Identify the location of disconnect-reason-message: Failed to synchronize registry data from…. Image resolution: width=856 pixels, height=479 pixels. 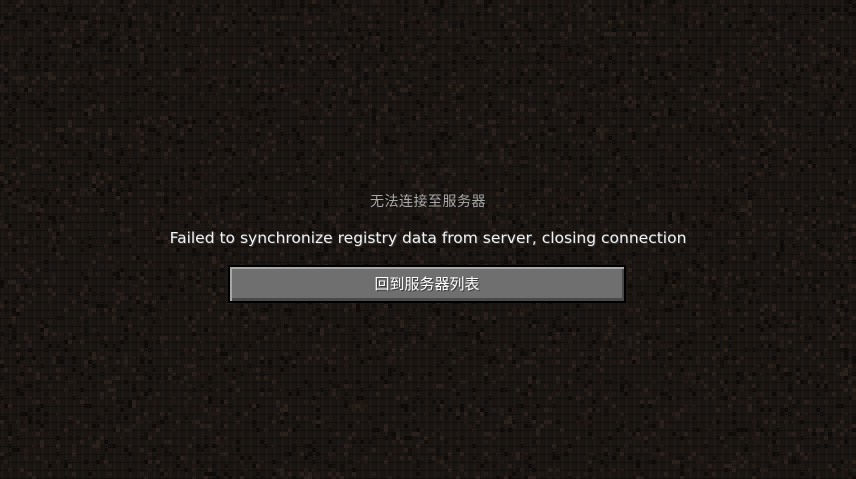
(428, 238).